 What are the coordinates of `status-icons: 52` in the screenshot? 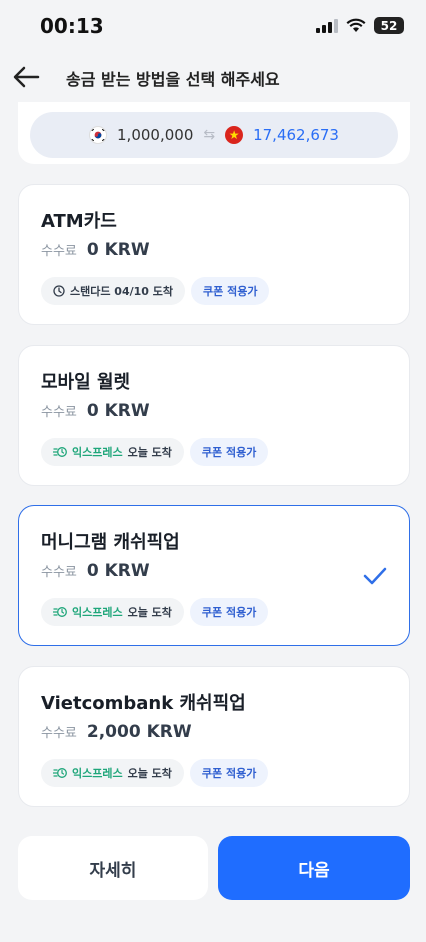 It's located at (360, 25).